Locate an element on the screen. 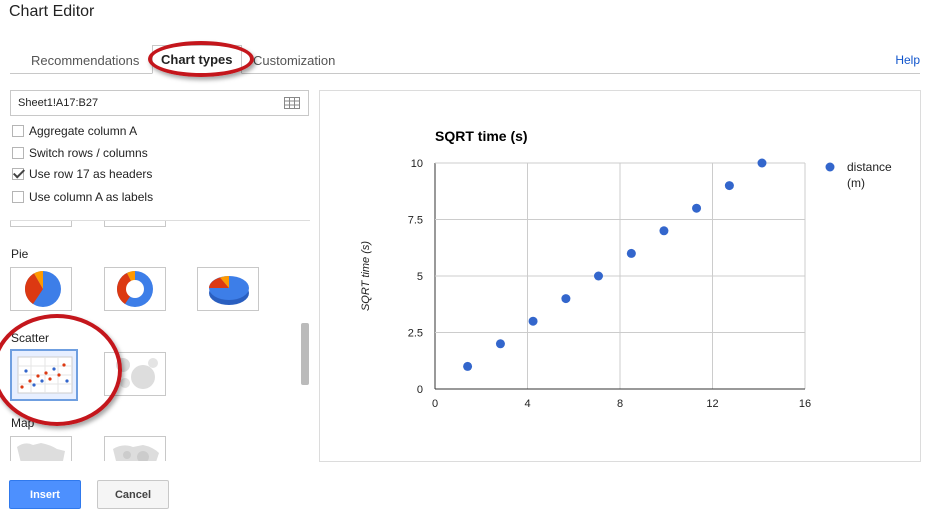 The height and width of the screenshot is (517, 928). tabs-divider is located at coordinates (465, 73).